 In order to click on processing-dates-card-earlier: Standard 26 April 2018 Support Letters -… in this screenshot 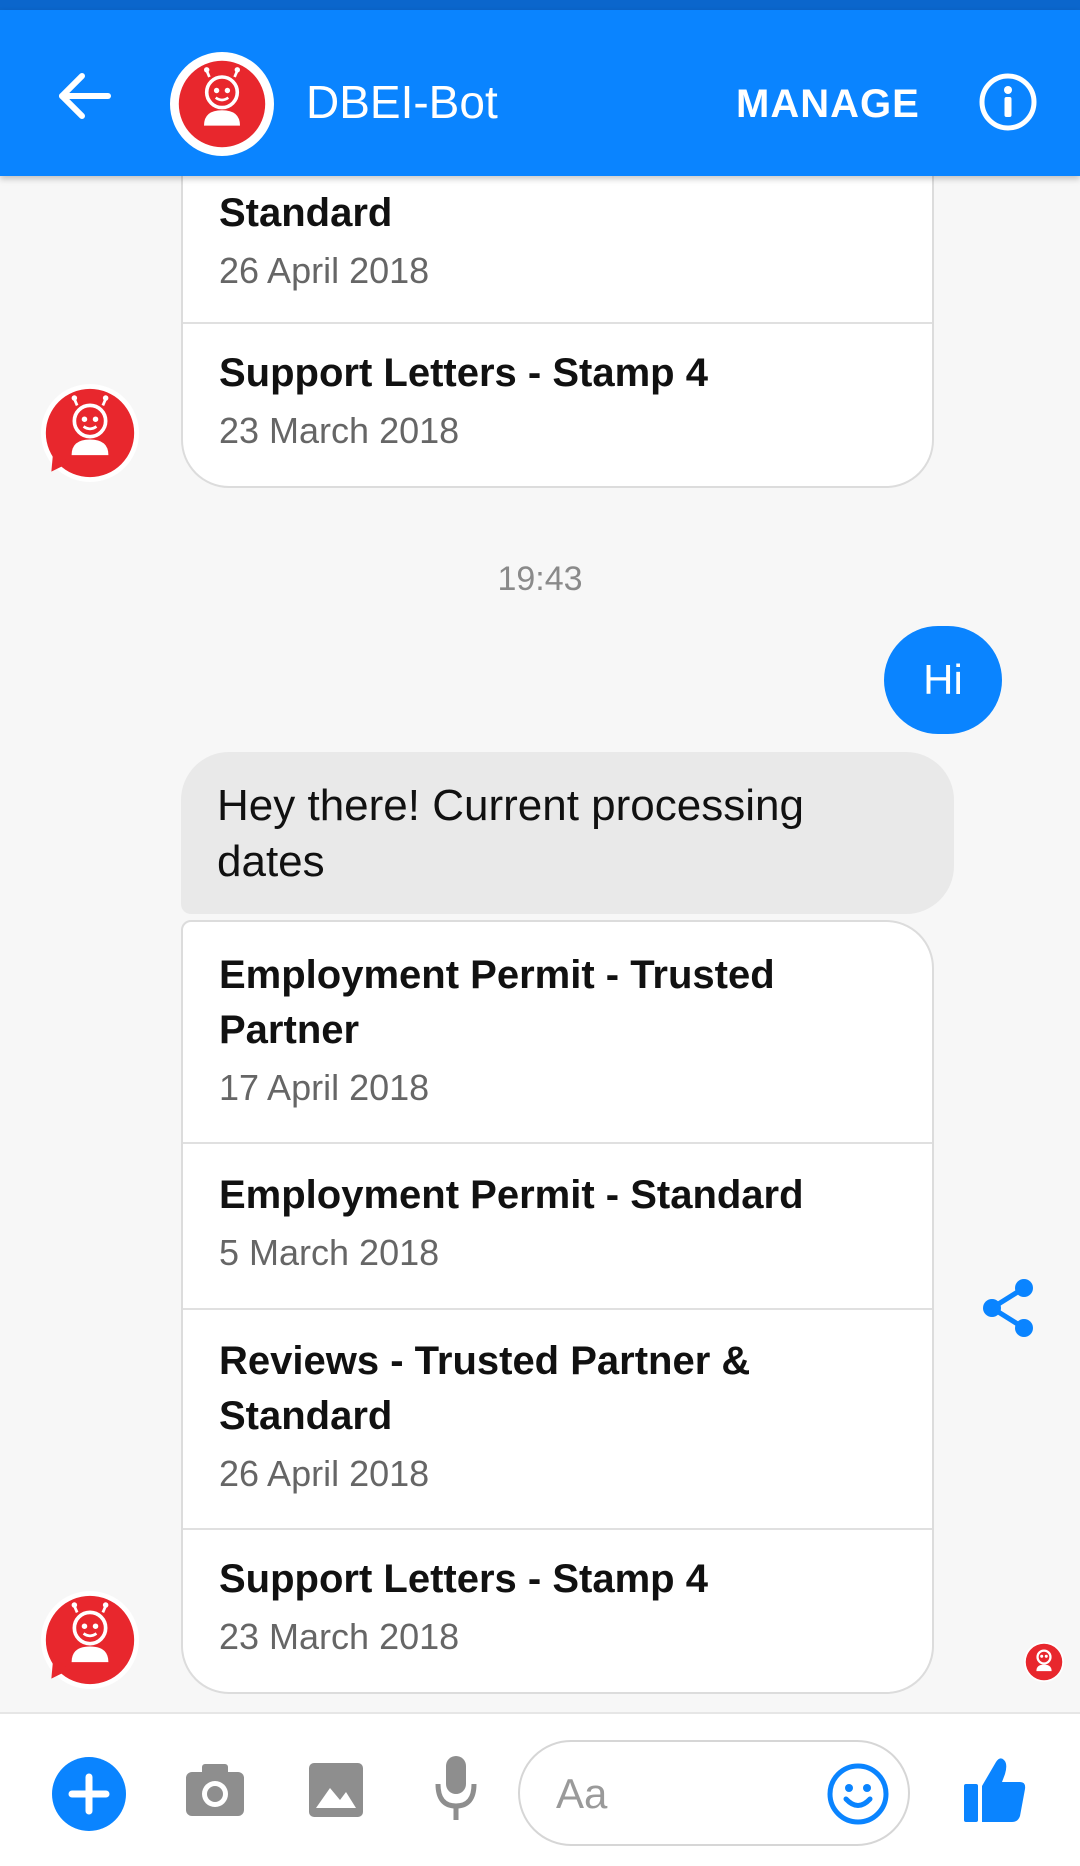, I will do `click(557, 329)`.